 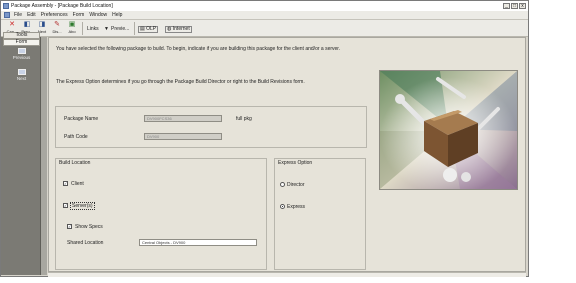 What do you see at coordinates (142, 29) in the screenshot?
I see `olp-icon: ▤` at bounding box center [142, 29].